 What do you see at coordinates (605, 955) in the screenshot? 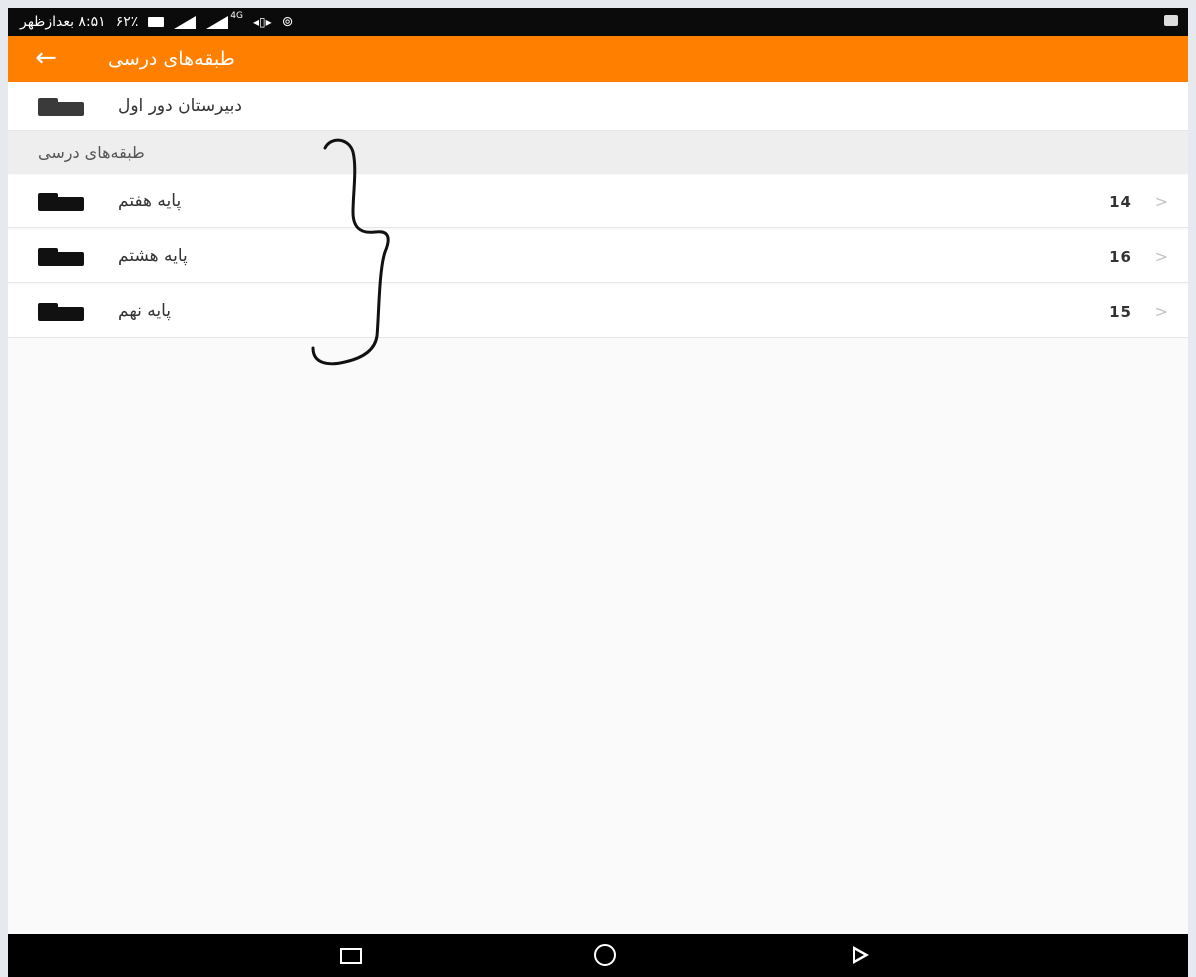
I see `home-icon` at bounding box center [605, 955].